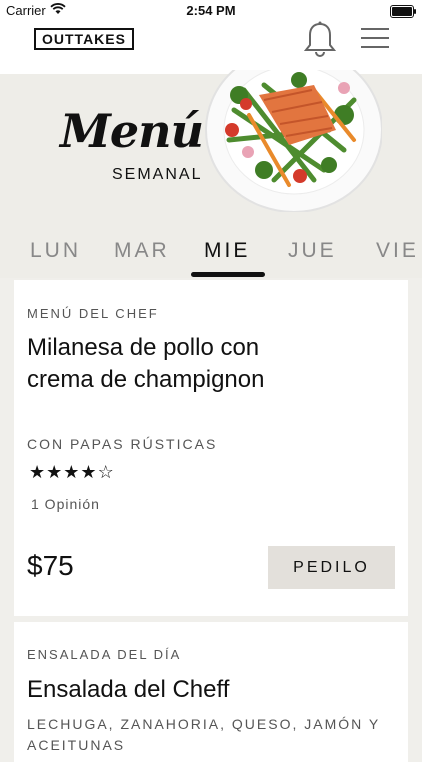 The width and height of the screenshot is (422, 762). I want to click on order-button: PEDILO, so click(331, 567).